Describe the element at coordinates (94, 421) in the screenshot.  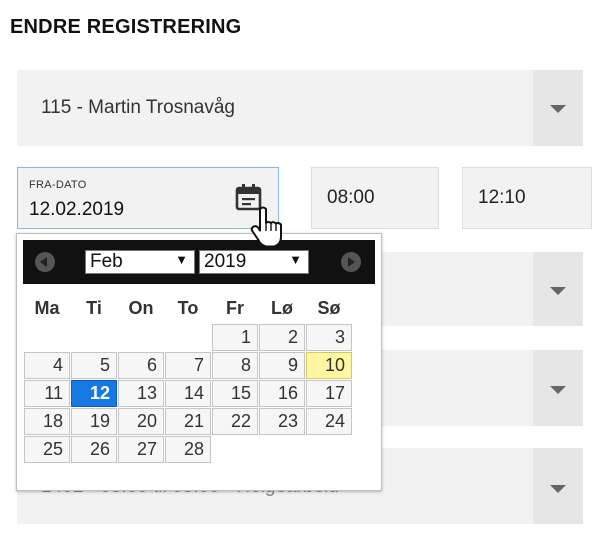
I see `calendar-day: 19` at that location.